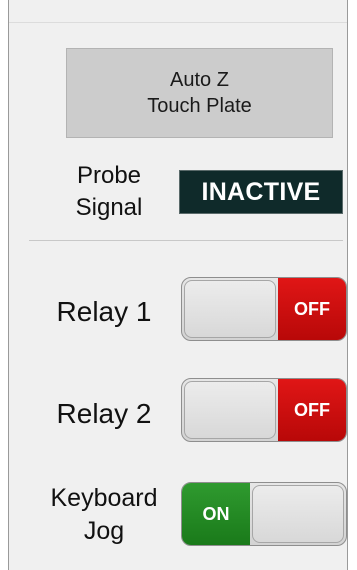 Image resolution: width=357 pixels, height=570 pixels. What do you see at coordinates (104, 531) in the screenshot?
I see `keyboard-jog-line2: Jog` at bounding box center [104, 531].